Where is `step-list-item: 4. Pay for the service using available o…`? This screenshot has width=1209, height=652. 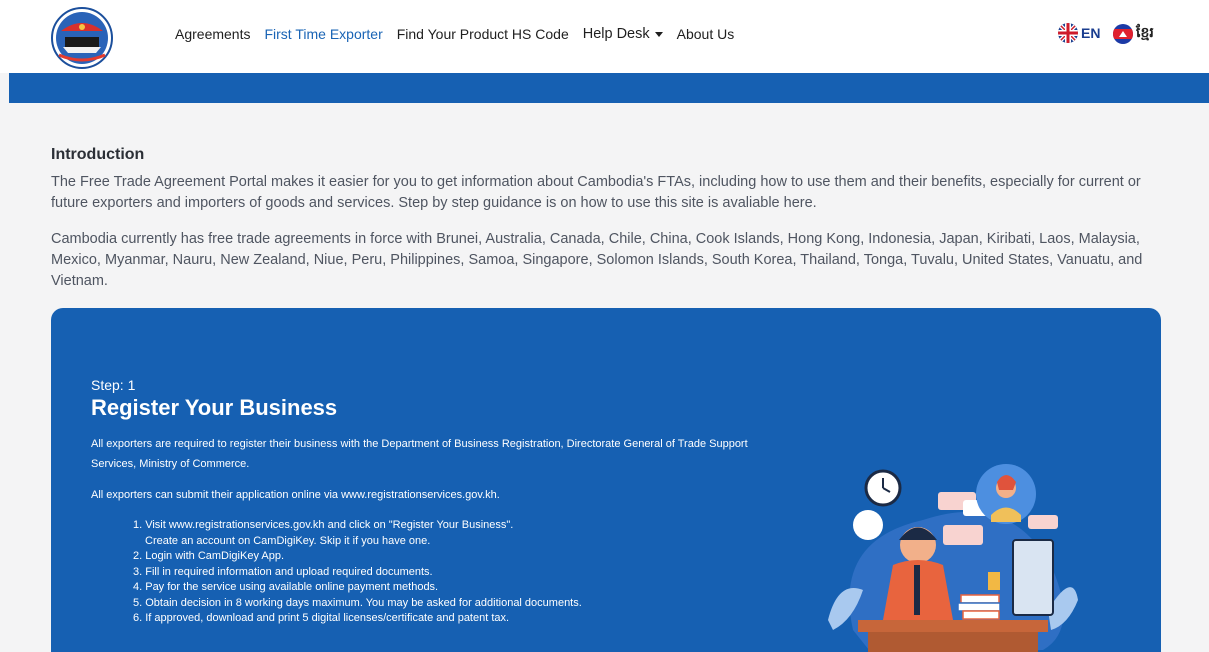 step-list-item: 4. Pay for the service using available o… is located at coordinates (286, 587).